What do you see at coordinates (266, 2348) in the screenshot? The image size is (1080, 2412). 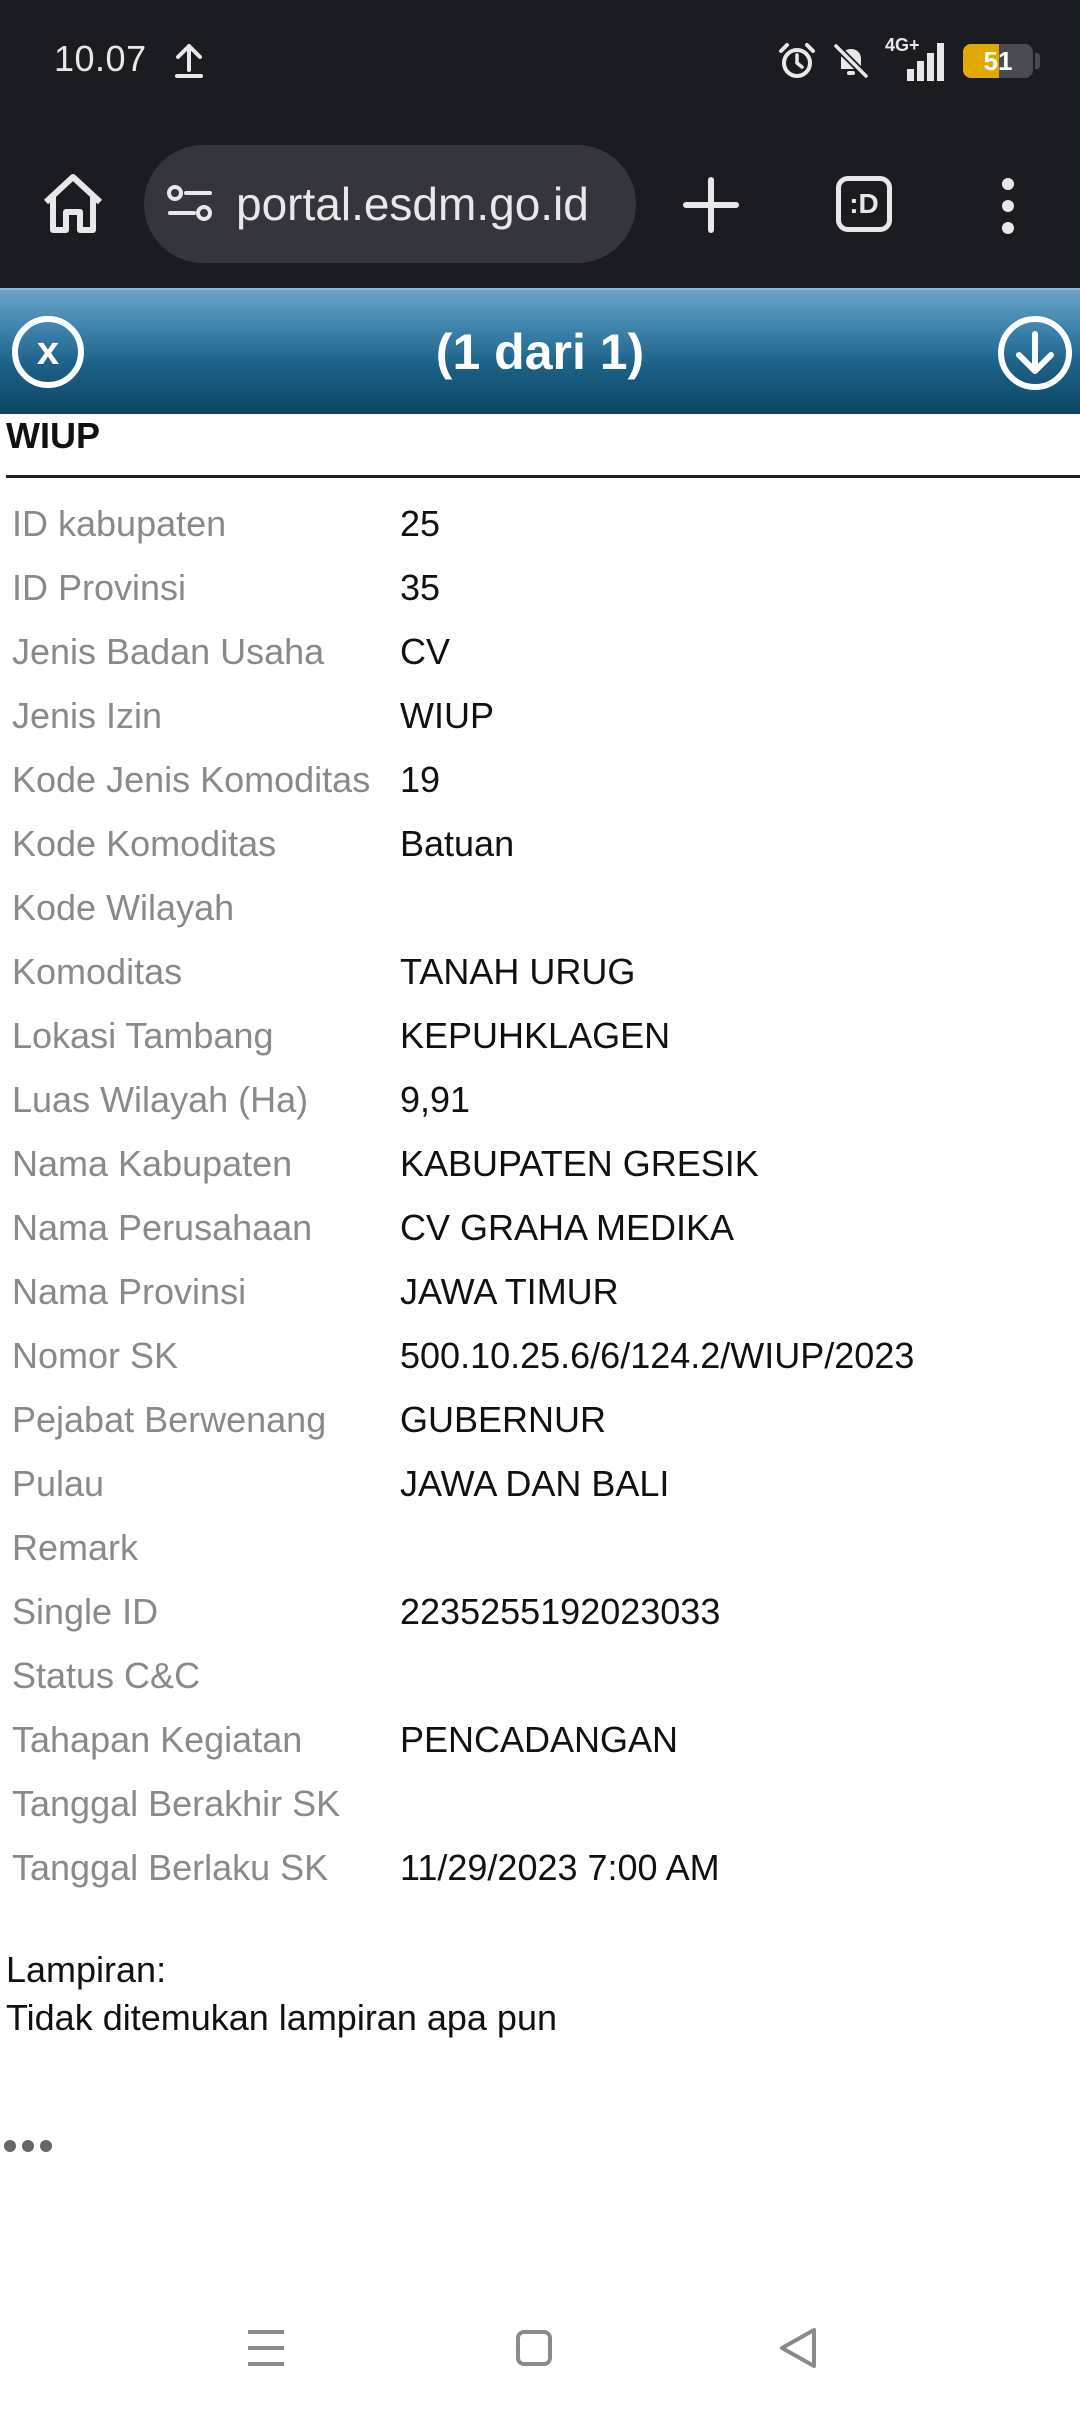 I see `menu-icon` at bounding box center [266, 2348].